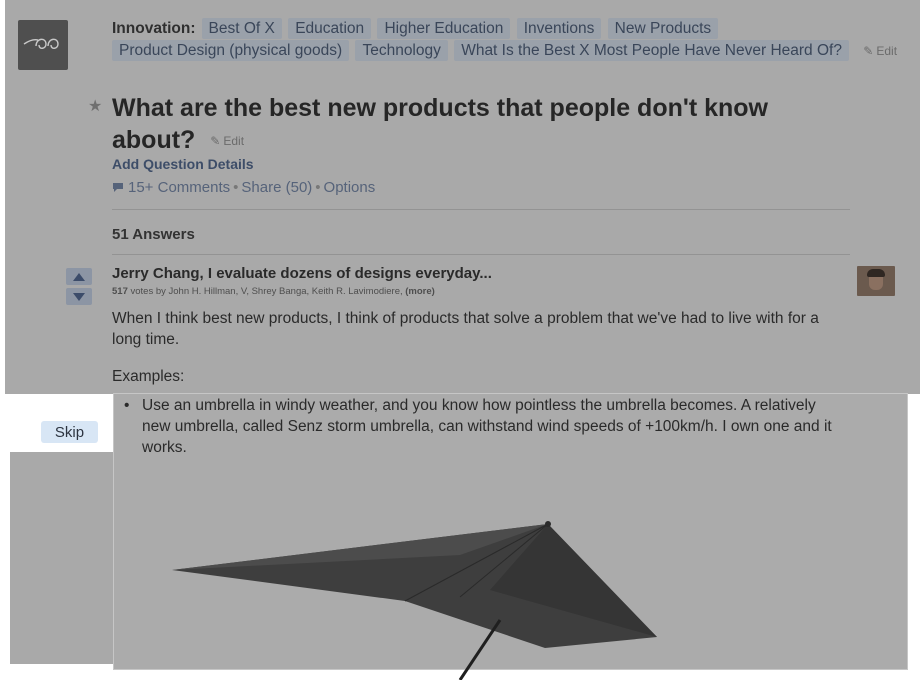  What do you see at coordinates (154, 28) in the screenshot?
I see `topics-heading: Innovation:` at bounding box center [154, 28].